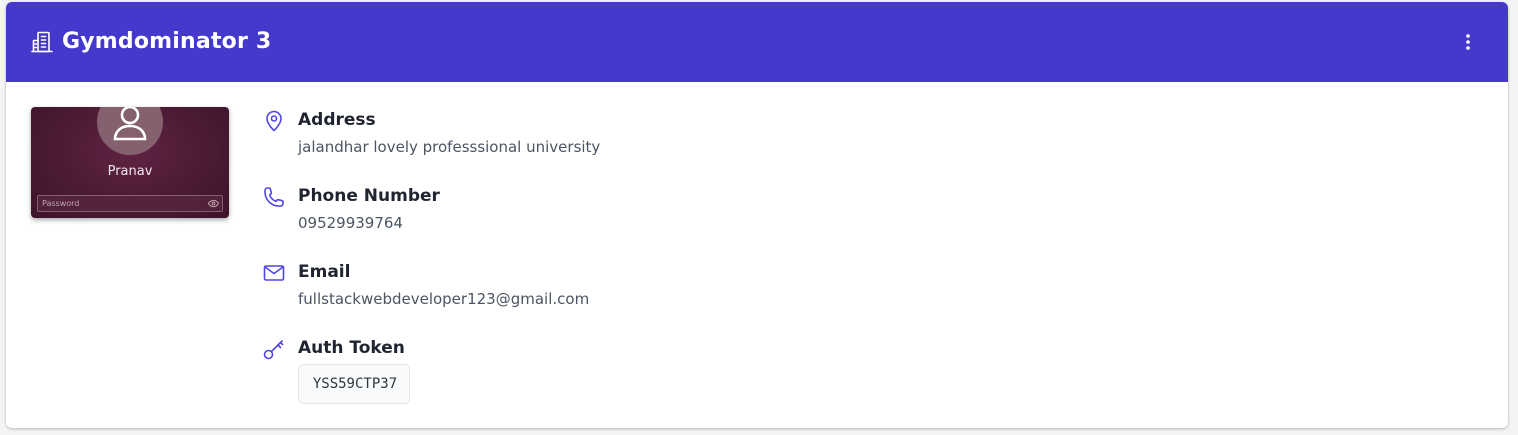  What do you see at coordinates (274, 273) in the screenshot?
I see `mail-icon` at bounding box center [274, 273].